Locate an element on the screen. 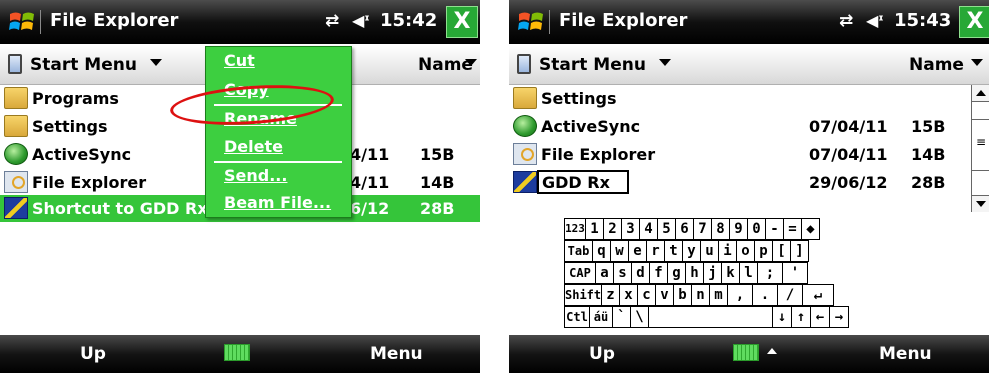  key: o is located at coordinates (745, 251).